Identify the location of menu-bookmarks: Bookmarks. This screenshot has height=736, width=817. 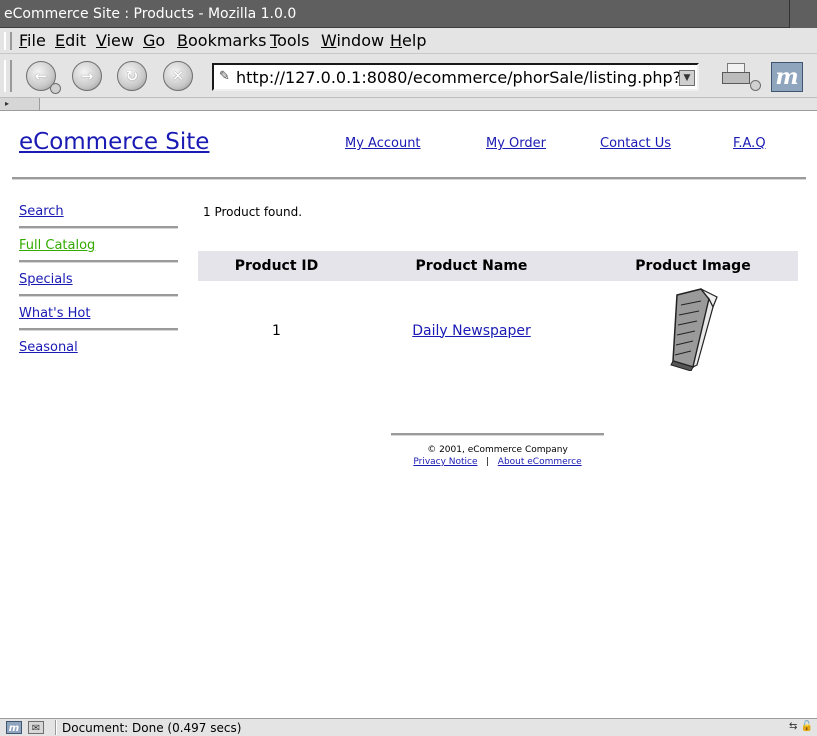
(221, 40).